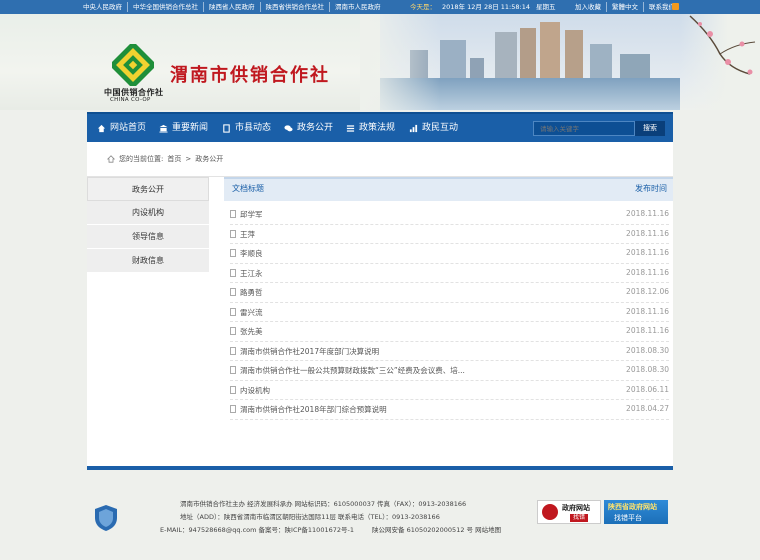 The width and height of the screenshot is (760, 560). I want to click on item-title: 路勇哲, so click(251, 292).